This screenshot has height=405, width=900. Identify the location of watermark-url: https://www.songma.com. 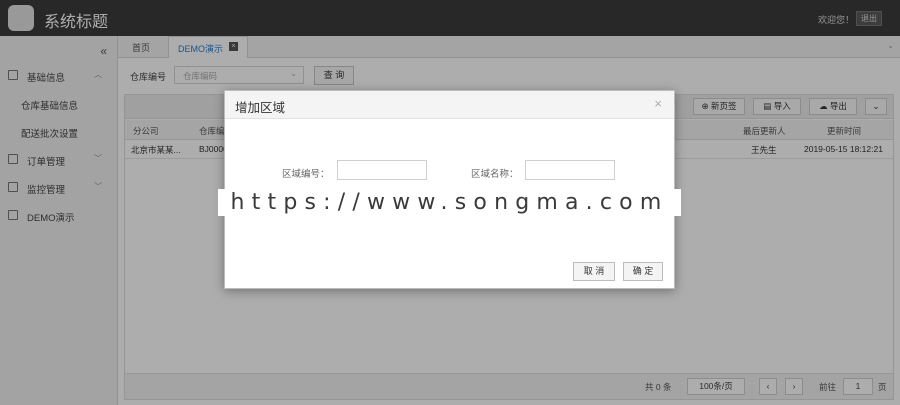
(449, 202).